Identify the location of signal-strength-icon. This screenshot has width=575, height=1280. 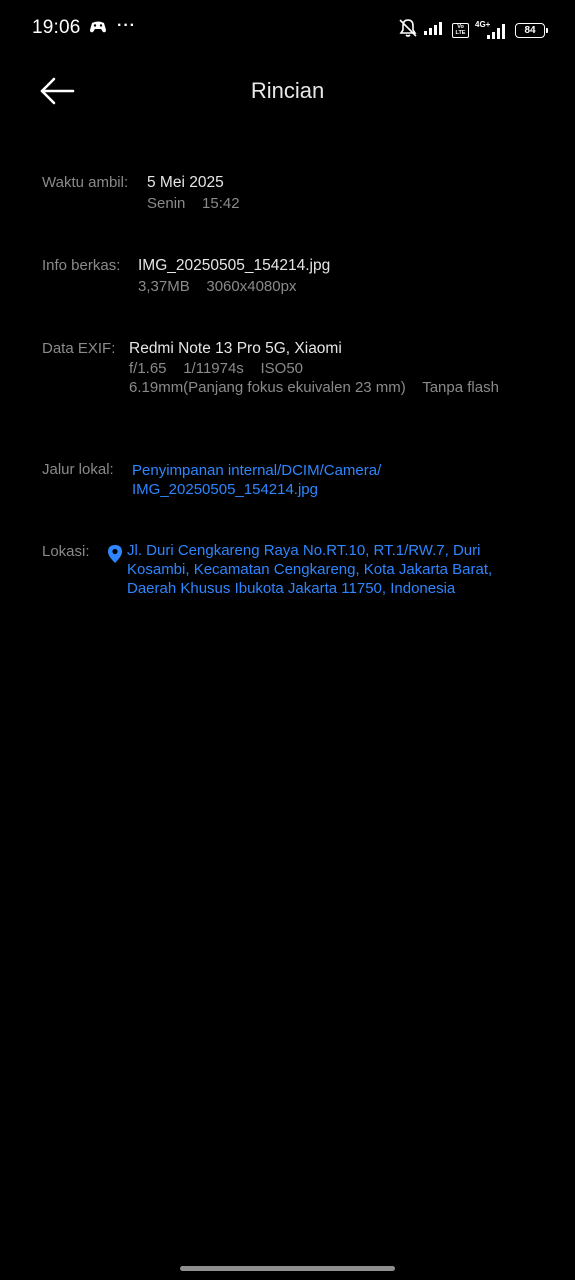
(435, 30).